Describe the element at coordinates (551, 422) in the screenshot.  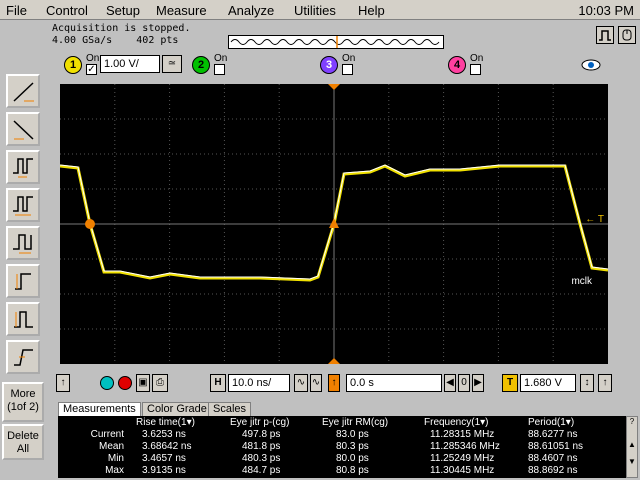
I see `column-header: Period(1▾)` at that location.